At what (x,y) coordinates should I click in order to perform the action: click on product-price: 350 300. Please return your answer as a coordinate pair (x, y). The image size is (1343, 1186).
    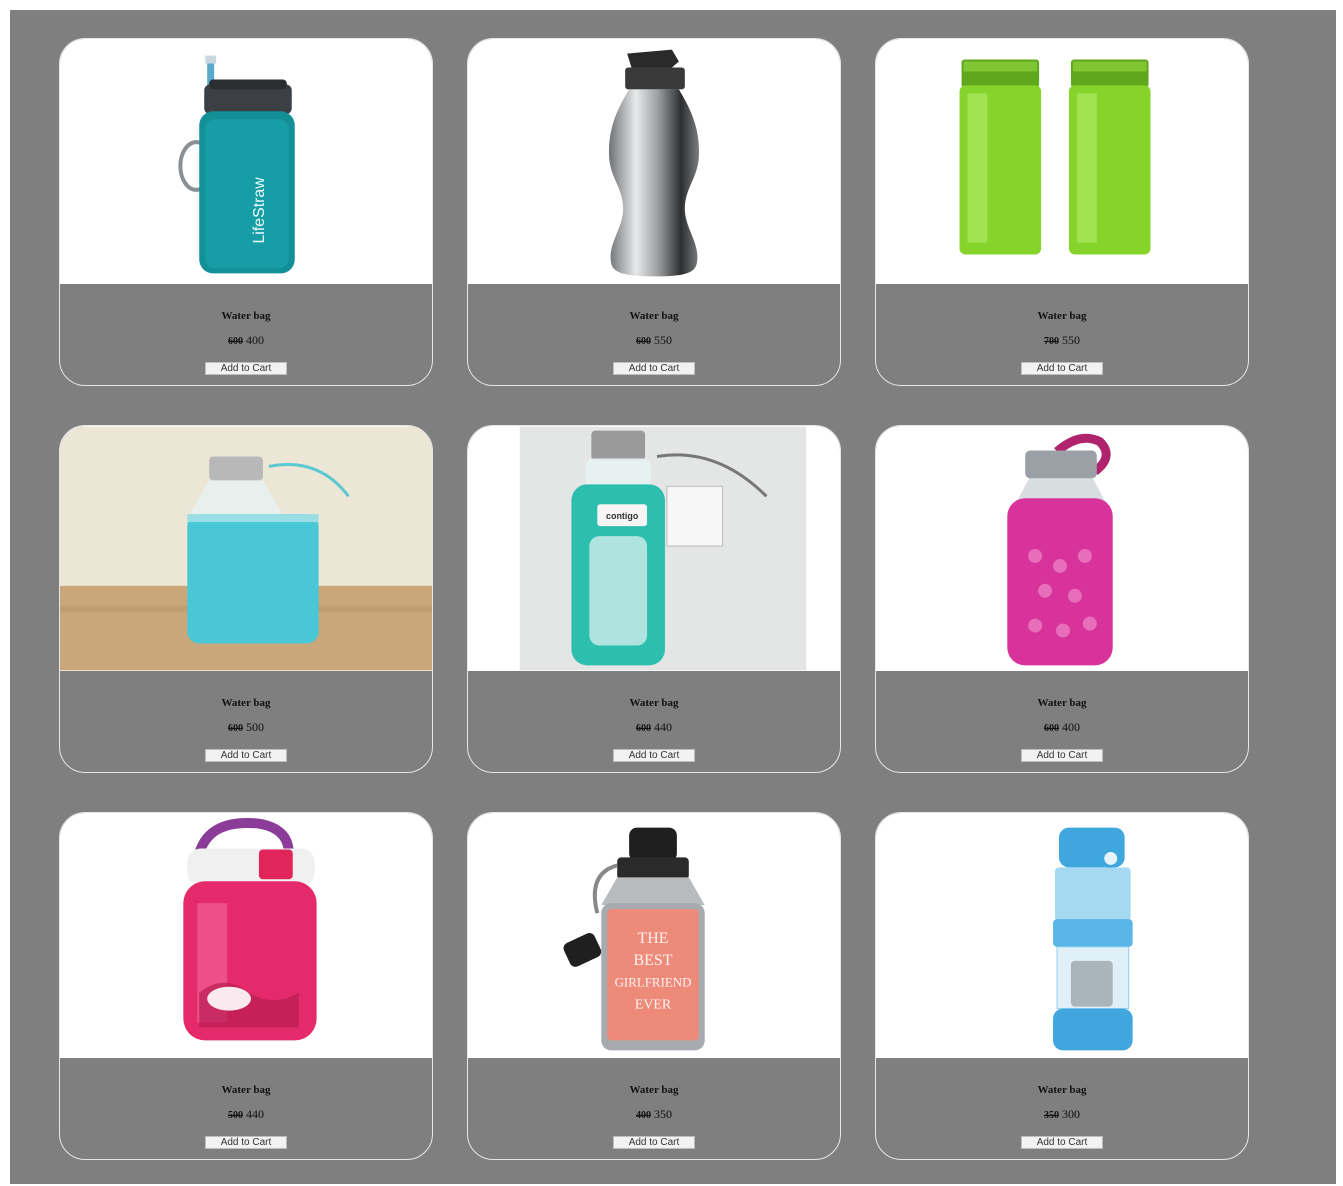
    Looking at the image, I should click on (1062, 1114).